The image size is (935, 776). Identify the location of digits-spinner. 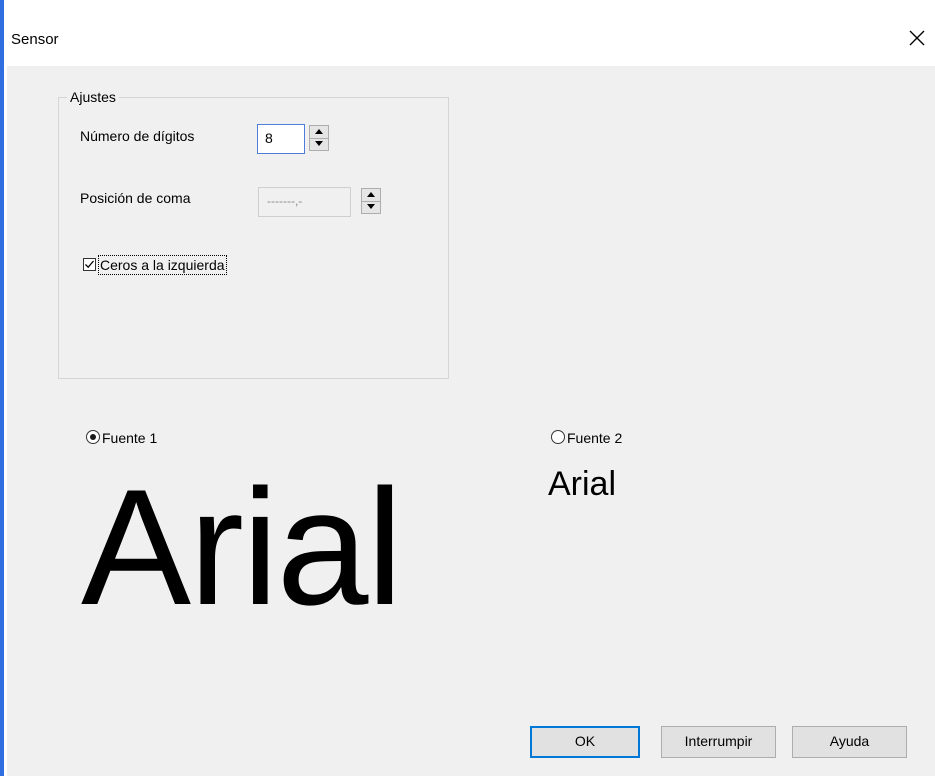
(319, 138).